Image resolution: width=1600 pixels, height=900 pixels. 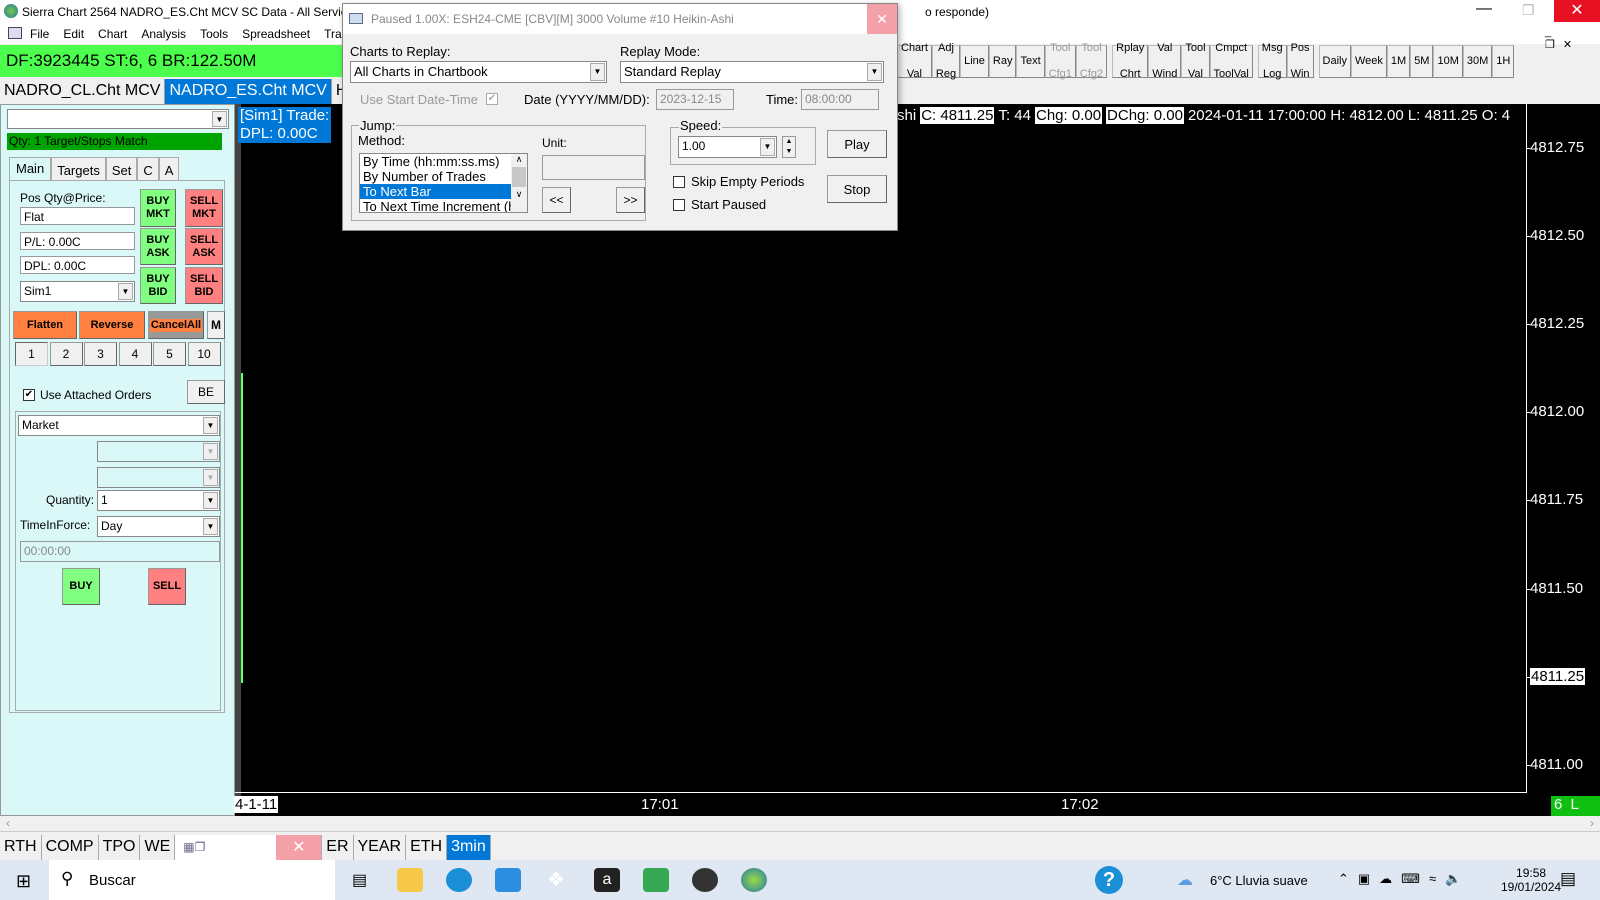 What do you see at coordinates (204, 246) in the screenshot?
I see `sell-ask-button: SELL ASK` at bounding box center [204, 246].